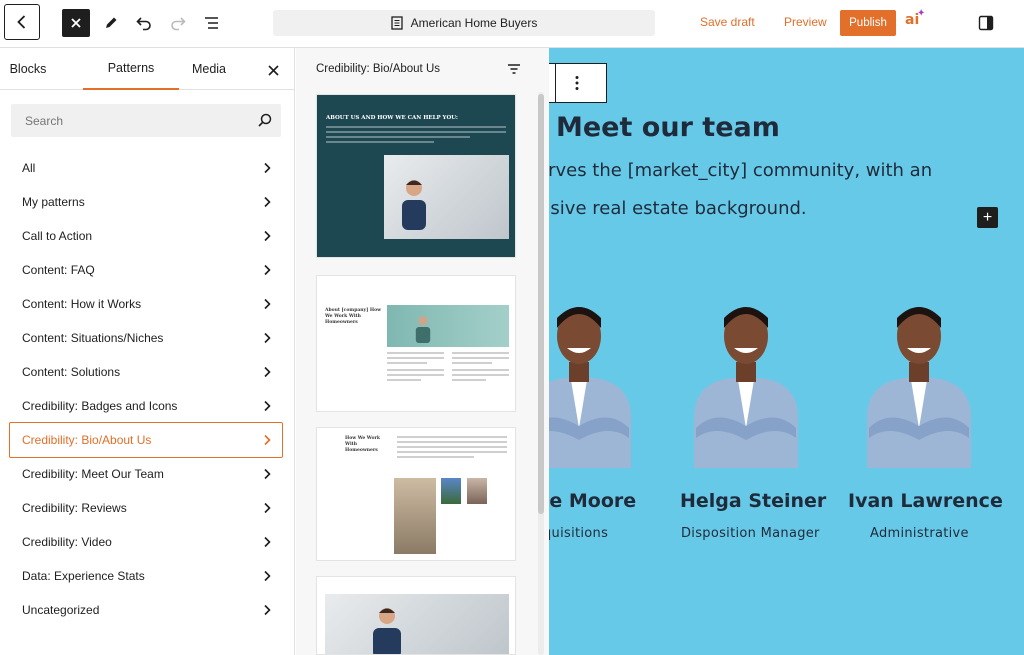 The width and height of the screenshot is (1024, 655). I want to click on close-inserter-icon-button, so click(273, 70).